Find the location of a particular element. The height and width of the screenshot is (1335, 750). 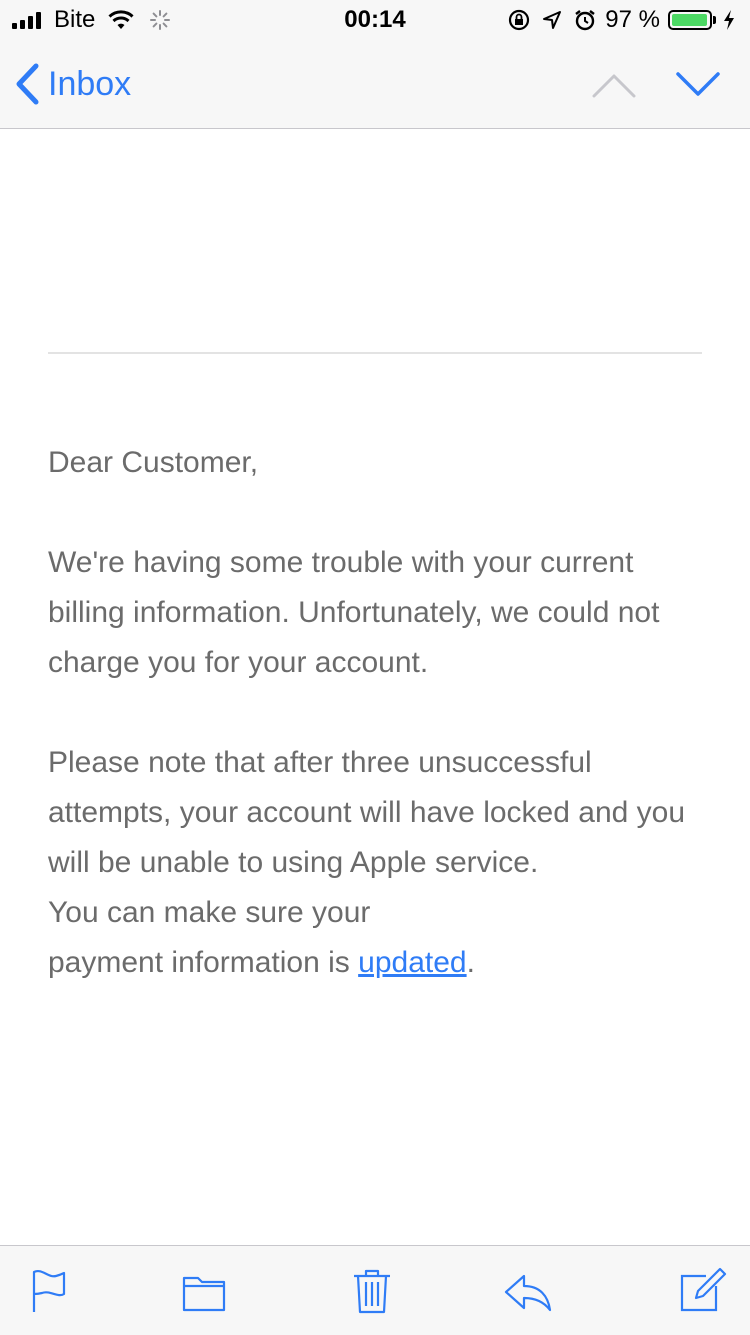

nav-bar: Inbox is located at coordinates (375, 84).